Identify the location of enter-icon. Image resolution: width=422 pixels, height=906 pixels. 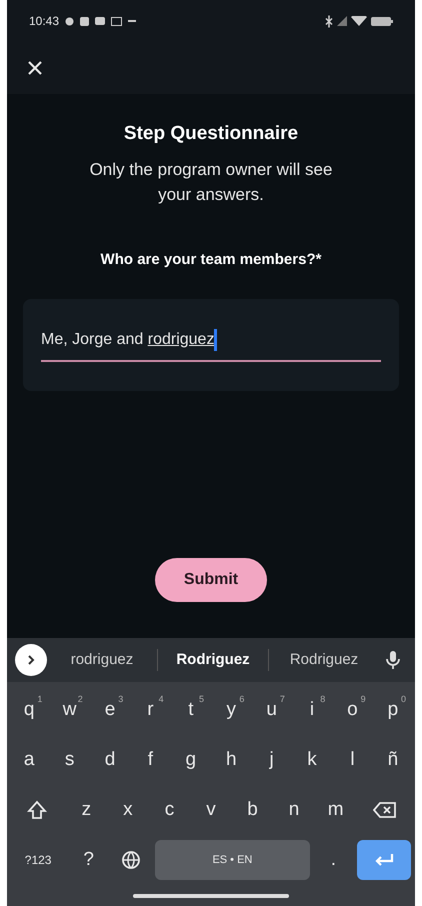
(383, 860).